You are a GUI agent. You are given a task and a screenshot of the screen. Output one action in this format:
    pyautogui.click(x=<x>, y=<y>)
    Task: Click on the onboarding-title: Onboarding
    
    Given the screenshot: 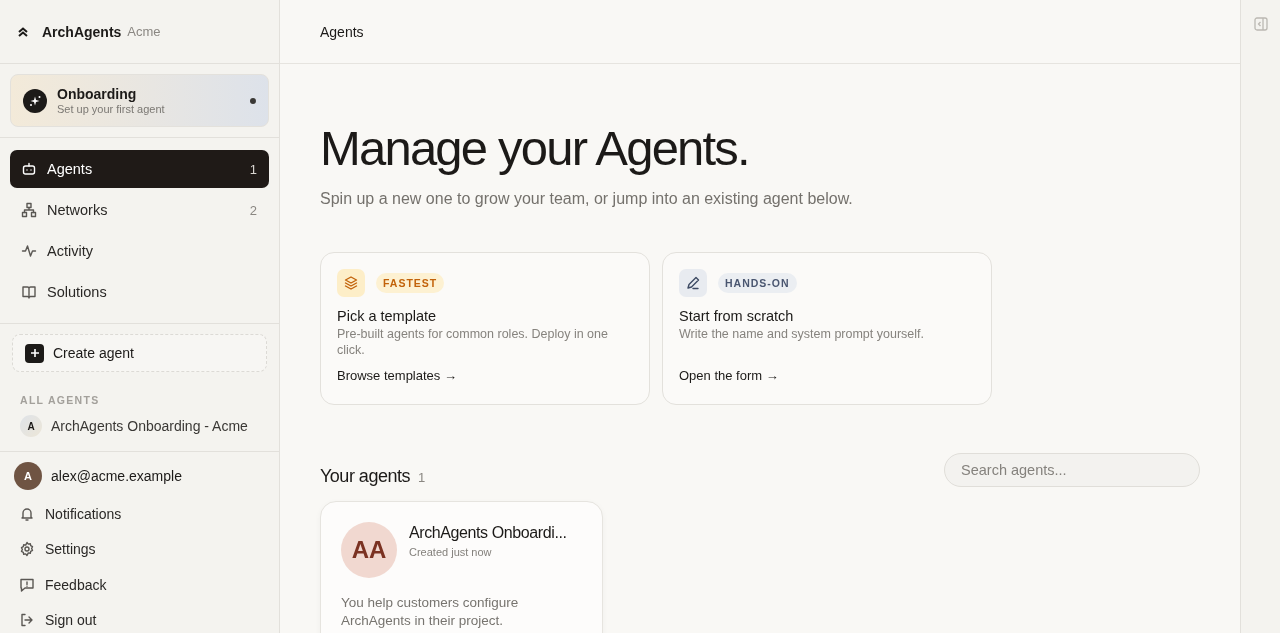 What is the action you would take?
    pyautogui.click(x=97, y=94)
    